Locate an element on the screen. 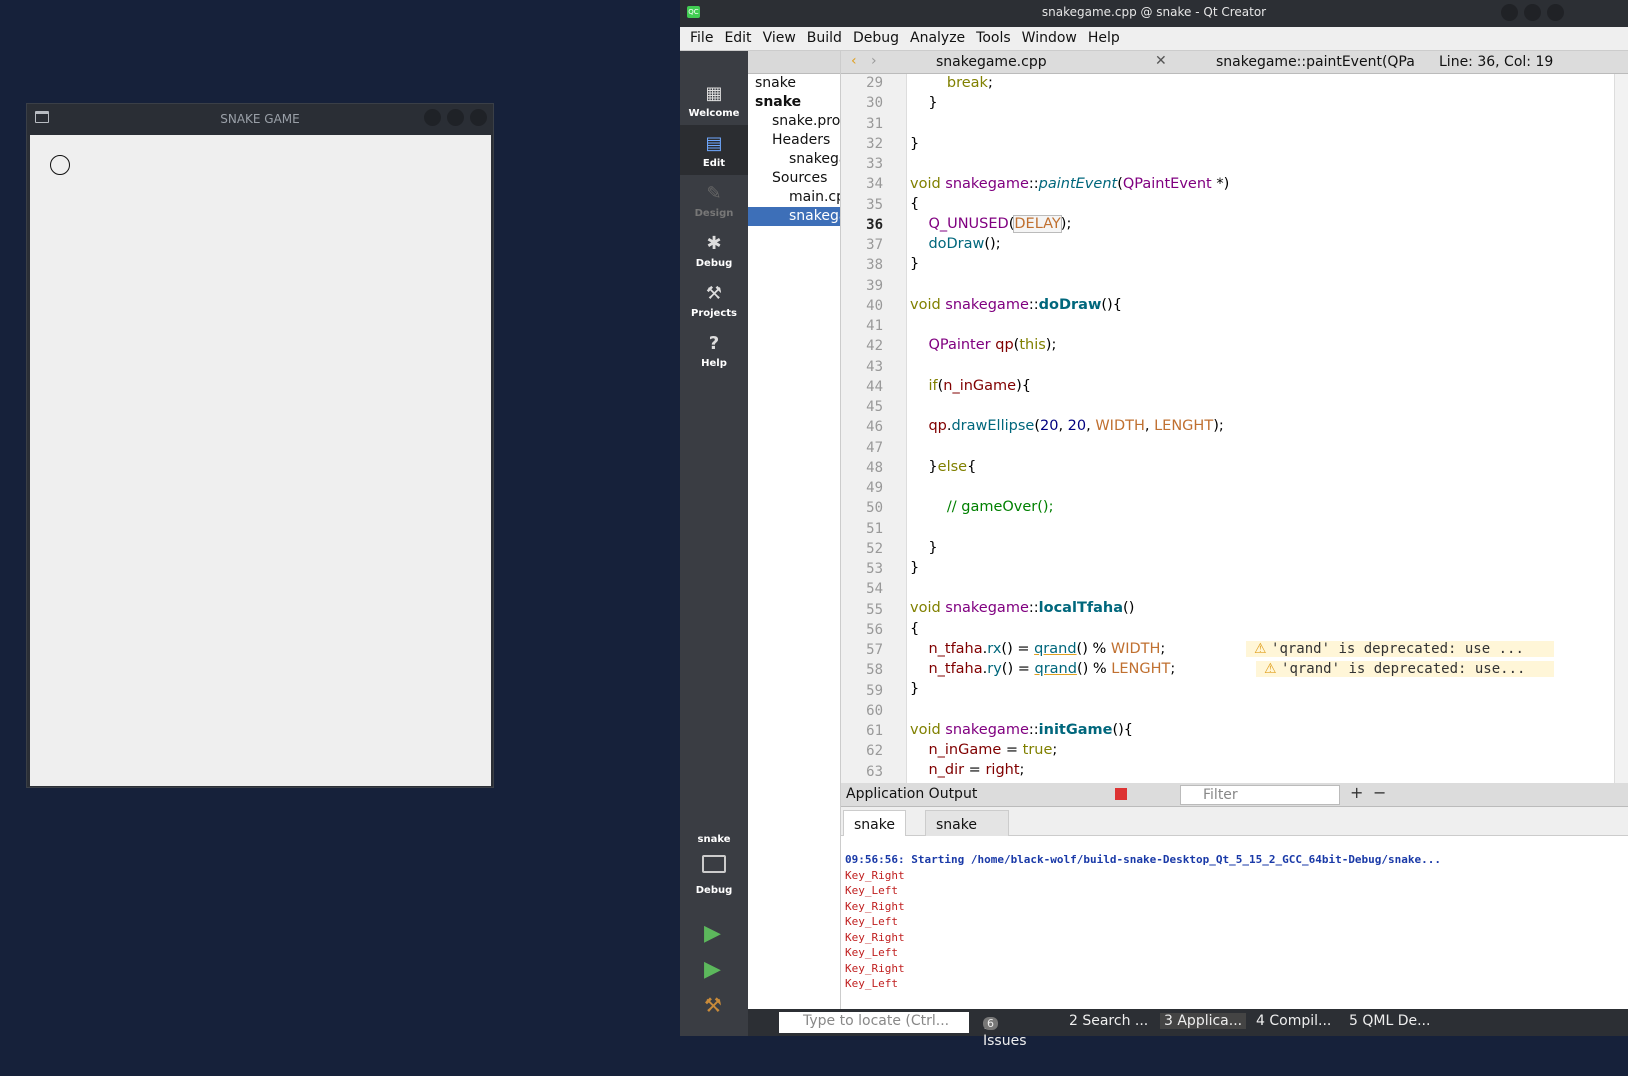  snake-window-titlebar: SNAKE GAME is located at coordinates (260, 119).